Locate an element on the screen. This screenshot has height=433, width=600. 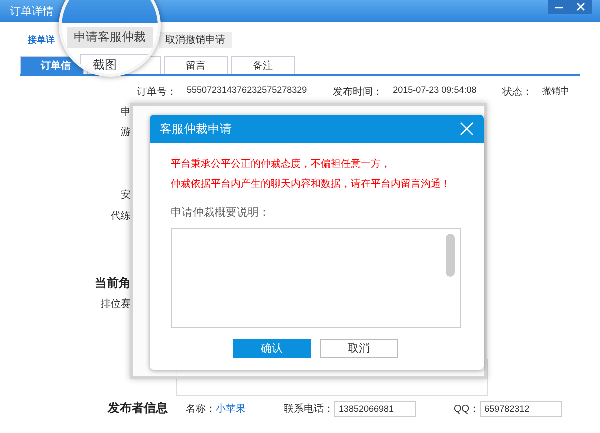
field-value: 2015-07-23 09:54:08 is located at coordinates (435, 91).